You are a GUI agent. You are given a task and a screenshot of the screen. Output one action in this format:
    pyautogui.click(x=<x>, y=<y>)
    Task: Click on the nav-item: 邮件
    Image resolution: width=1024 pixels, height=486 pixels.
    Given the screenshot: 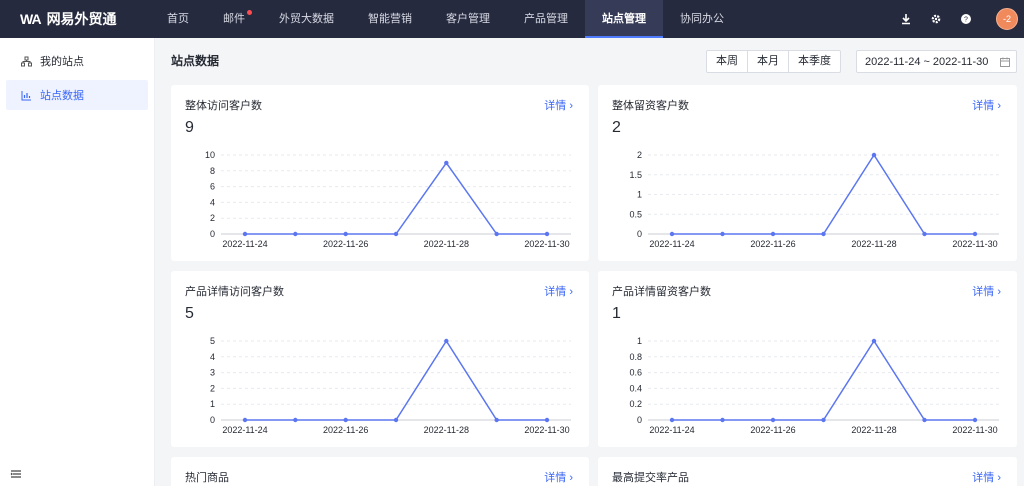 What is the action you would take?
    pyautogui.click(x=234, y=19)
    